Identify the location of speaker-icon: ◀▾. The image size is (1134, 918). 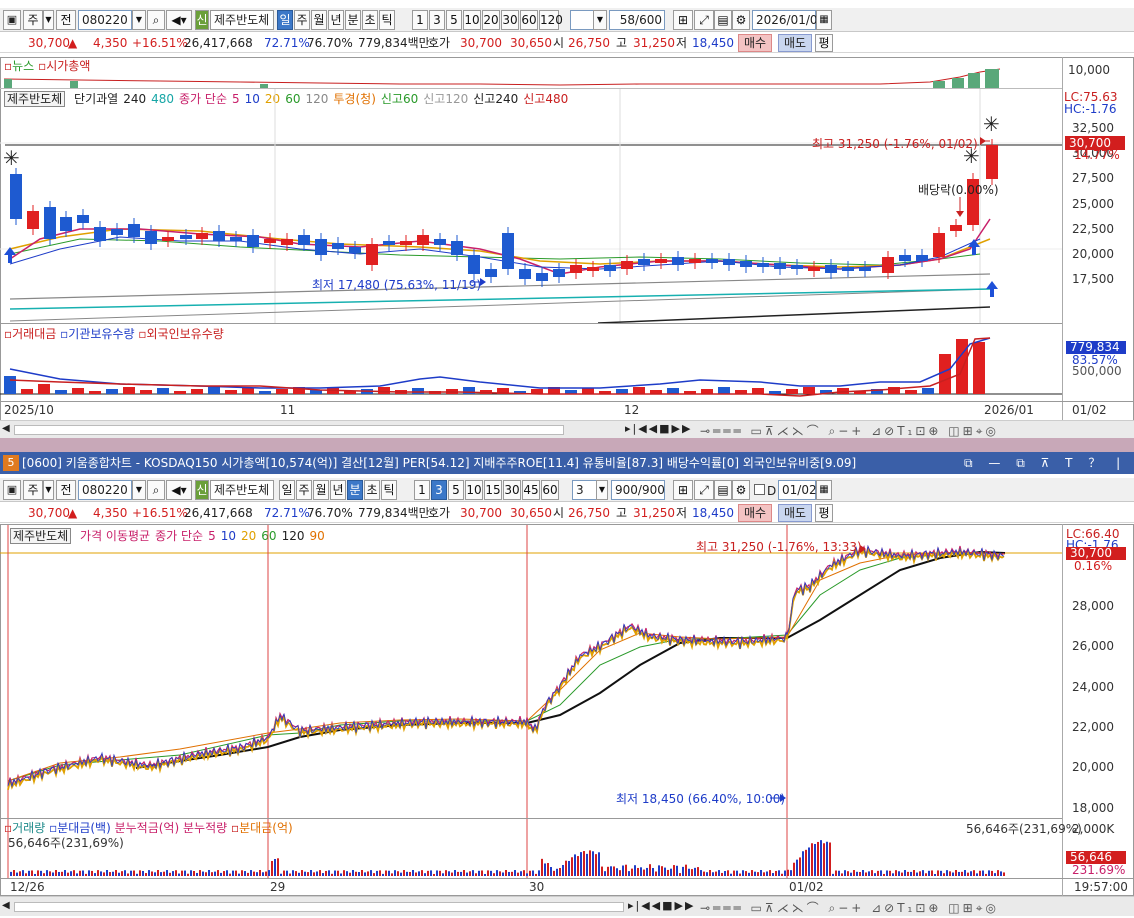
(179, 20).